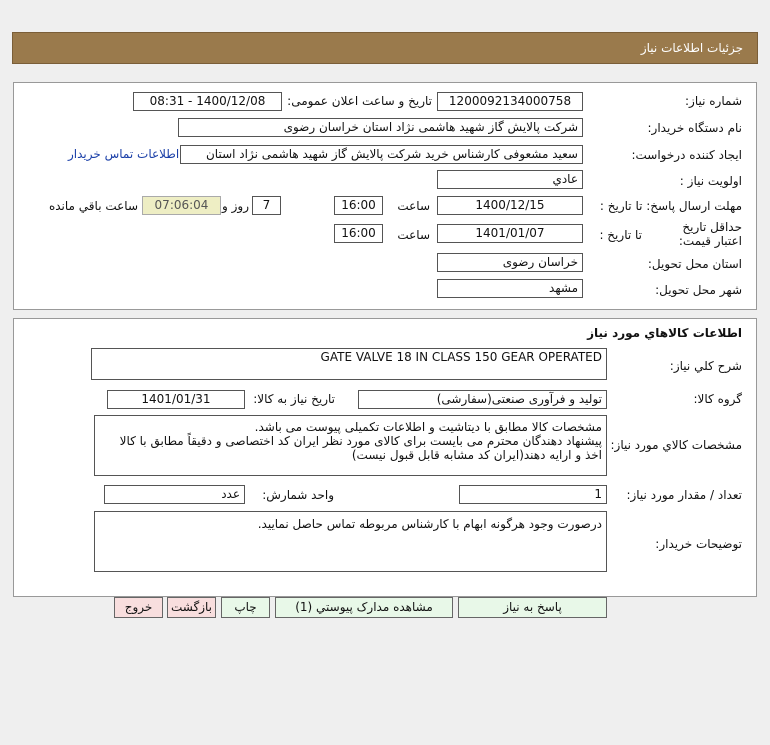 The height and width of the screenshot is (745, 770). I want to click on unit-field: عدد, so click(174, 494).